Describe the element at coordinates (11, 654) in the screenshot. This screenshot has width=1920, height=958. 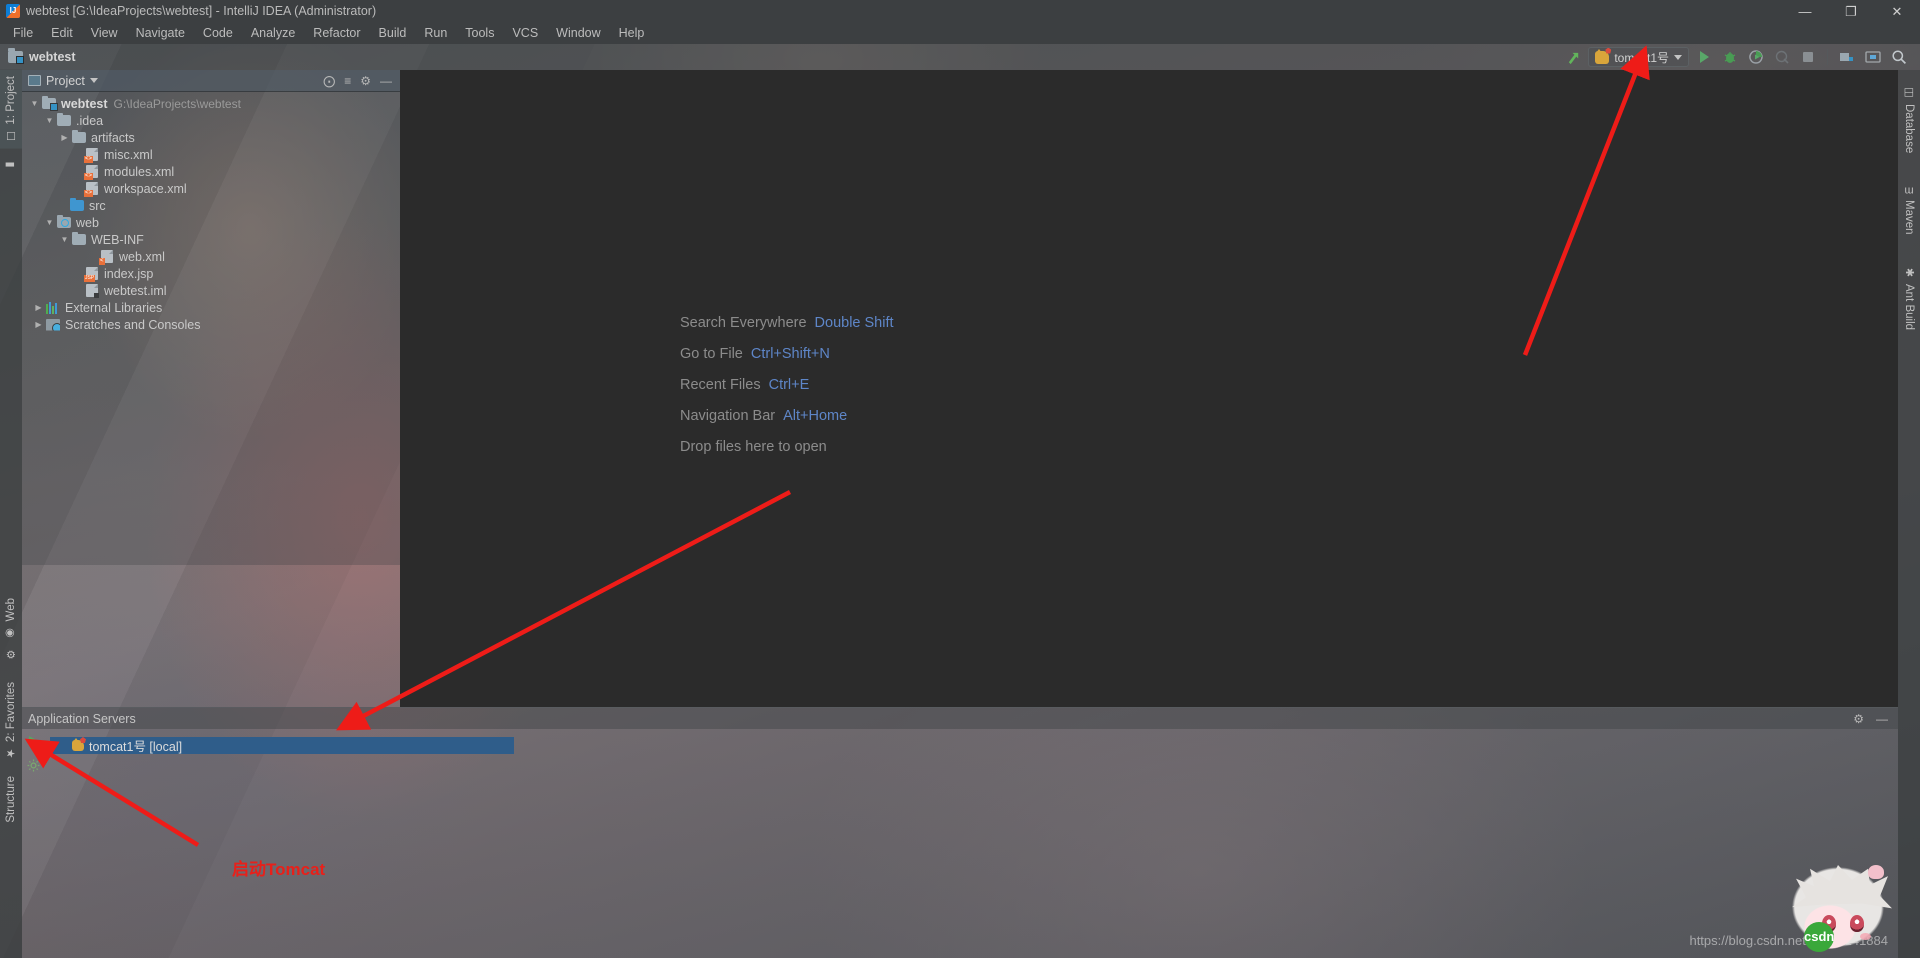
I see `sidebar-settings-icon-slot: ⚙` at that location.